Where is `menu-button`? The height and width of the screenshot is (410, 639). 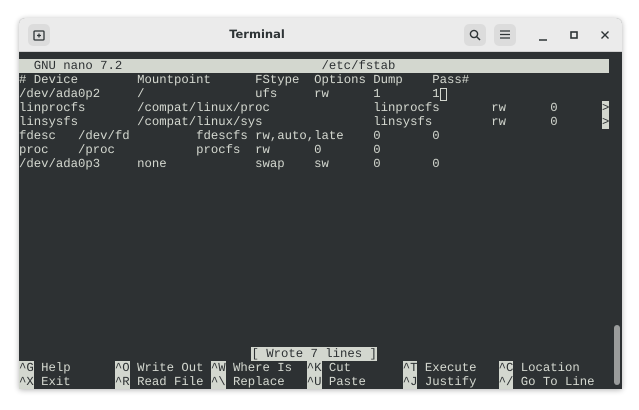 menu-button is located at coordinates (505, 35).